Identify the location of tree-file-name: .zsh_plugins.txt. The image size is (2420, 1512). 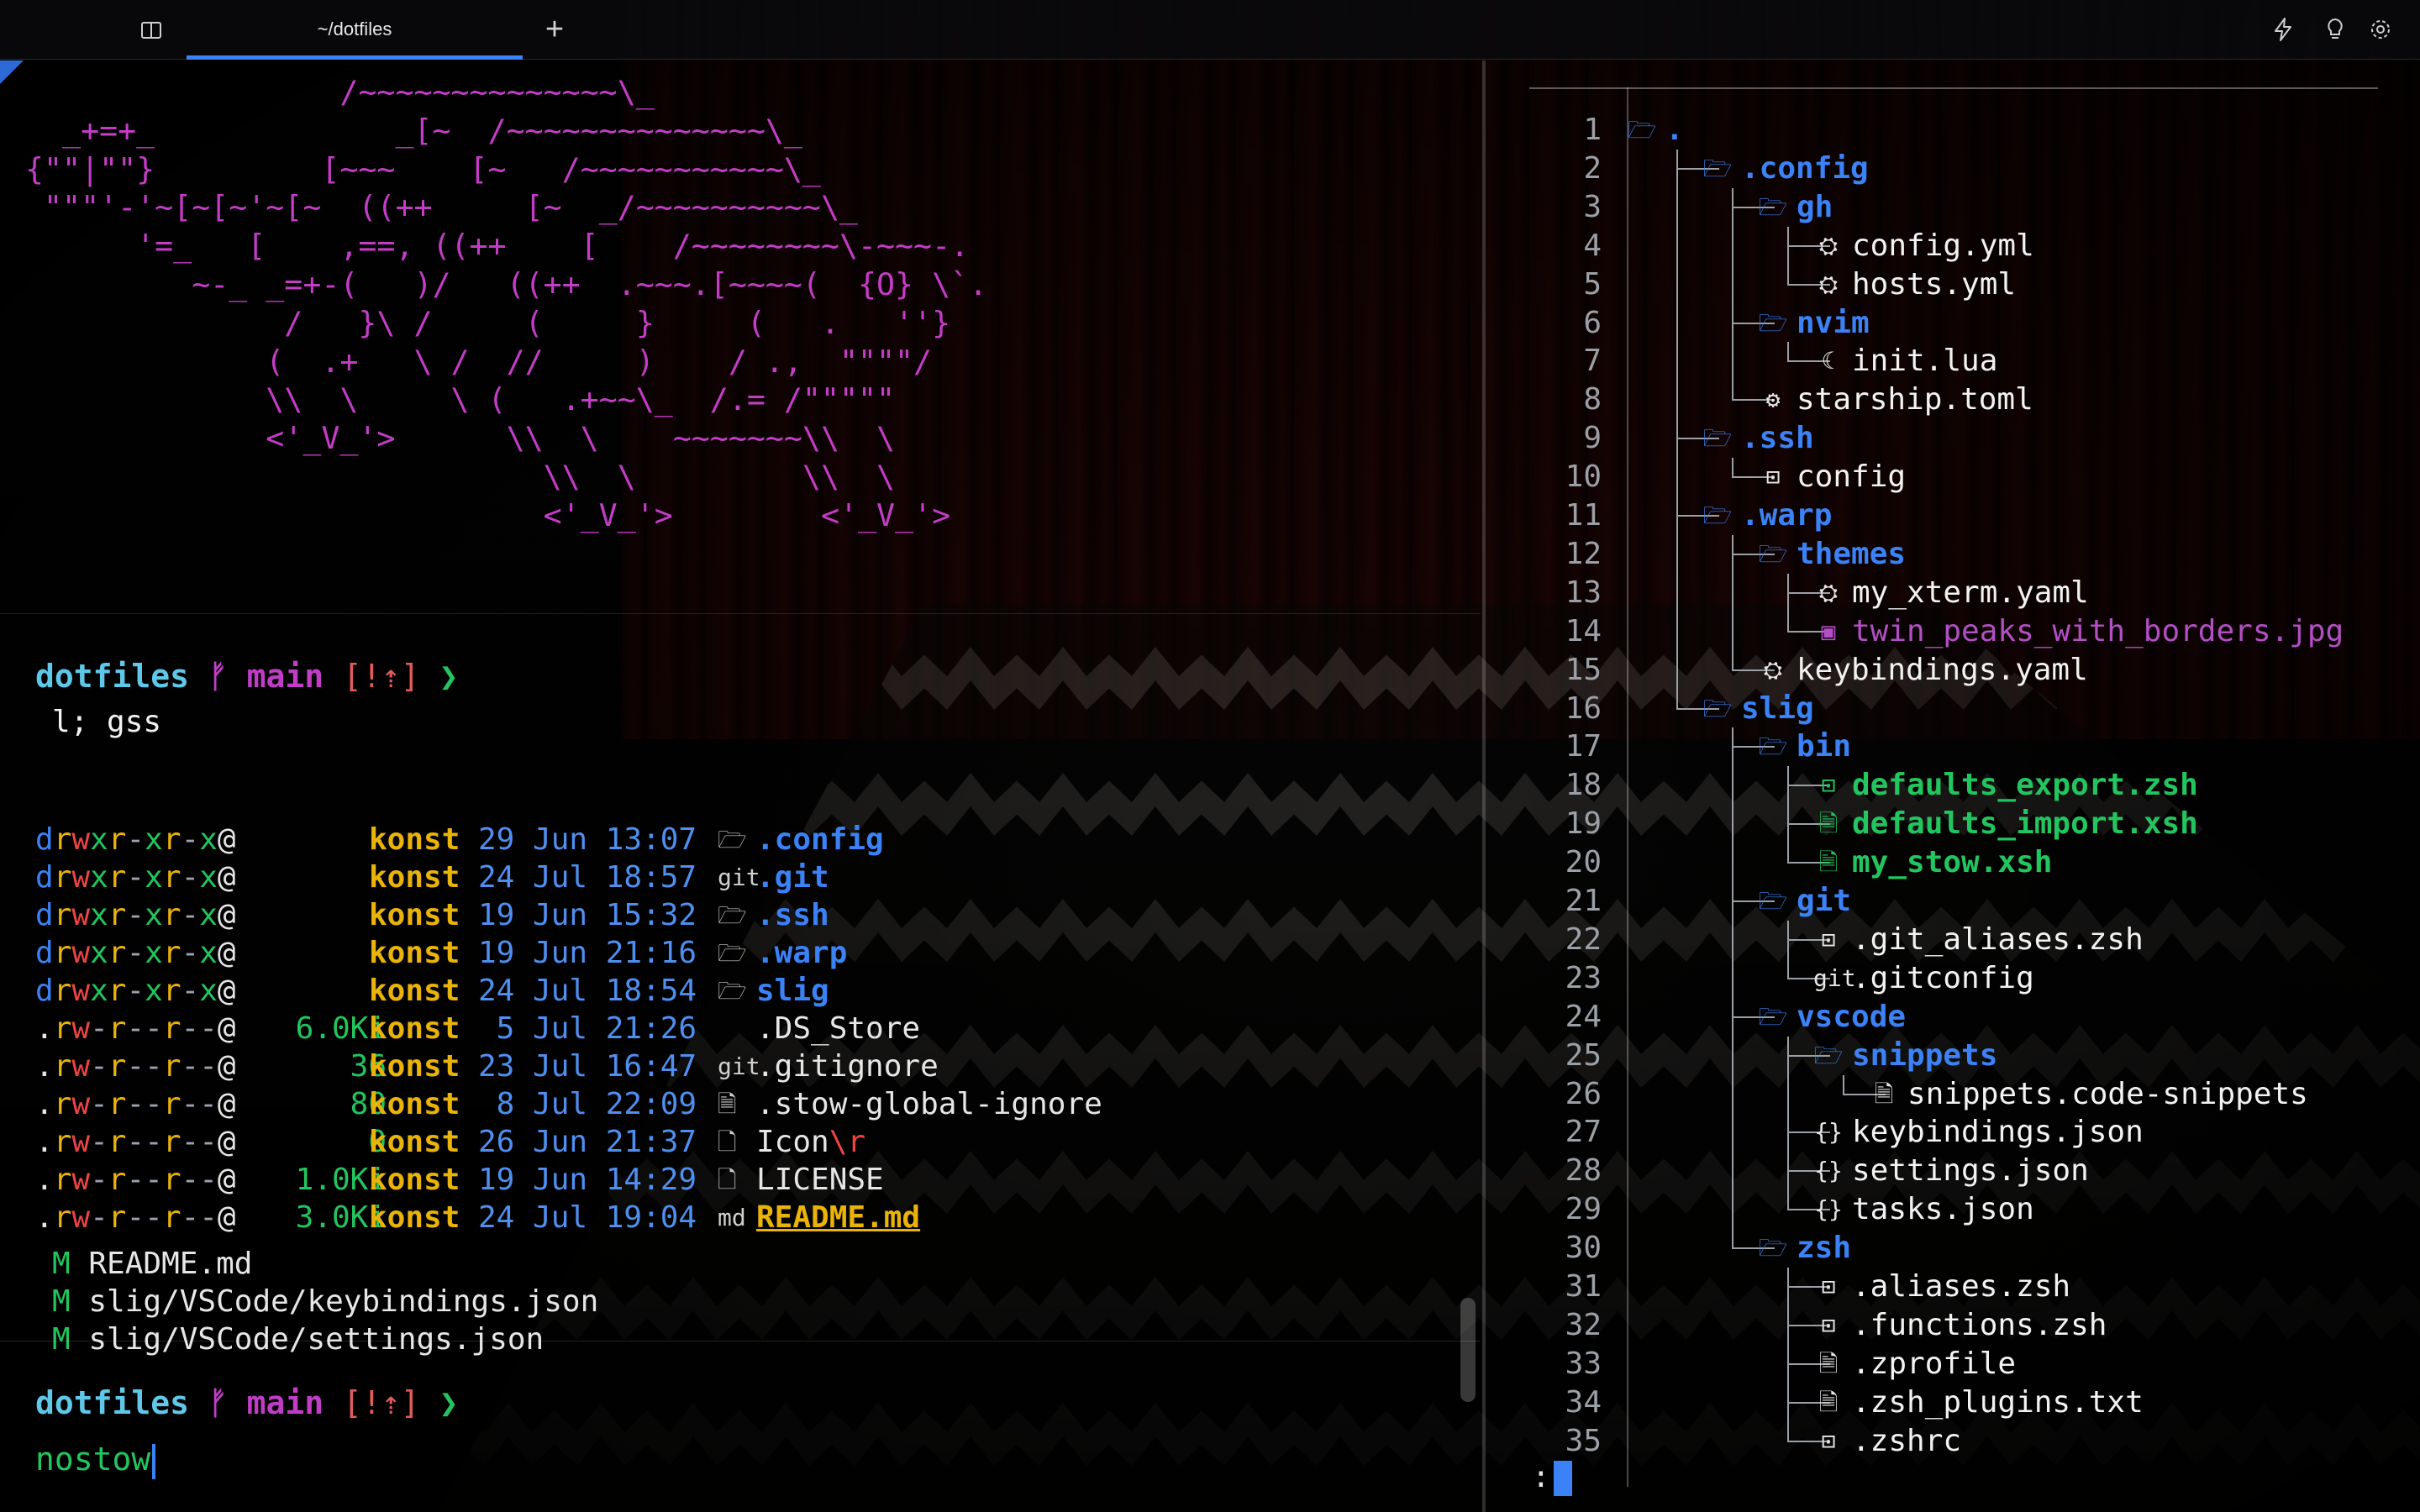
(1998, 1402).